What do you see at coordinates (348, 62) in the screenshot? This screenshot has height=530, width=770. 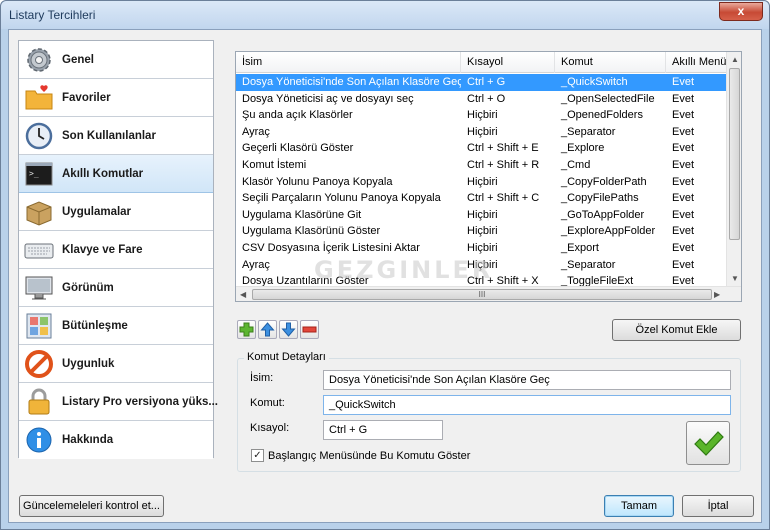 I see `column-header-name: İsim` at bounding box center [348, 62].